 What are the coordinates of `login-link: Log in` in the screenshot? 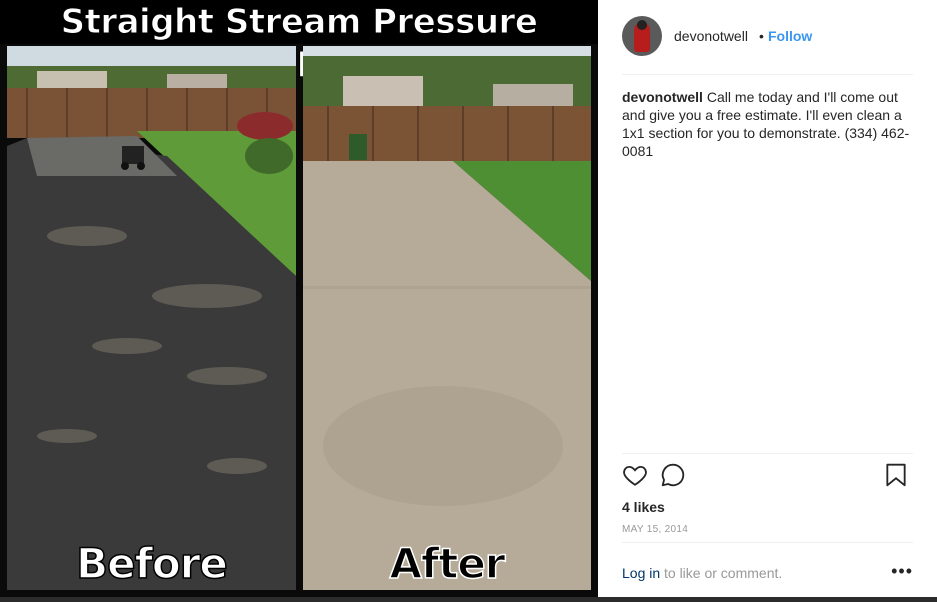 It's located at (641, 573).